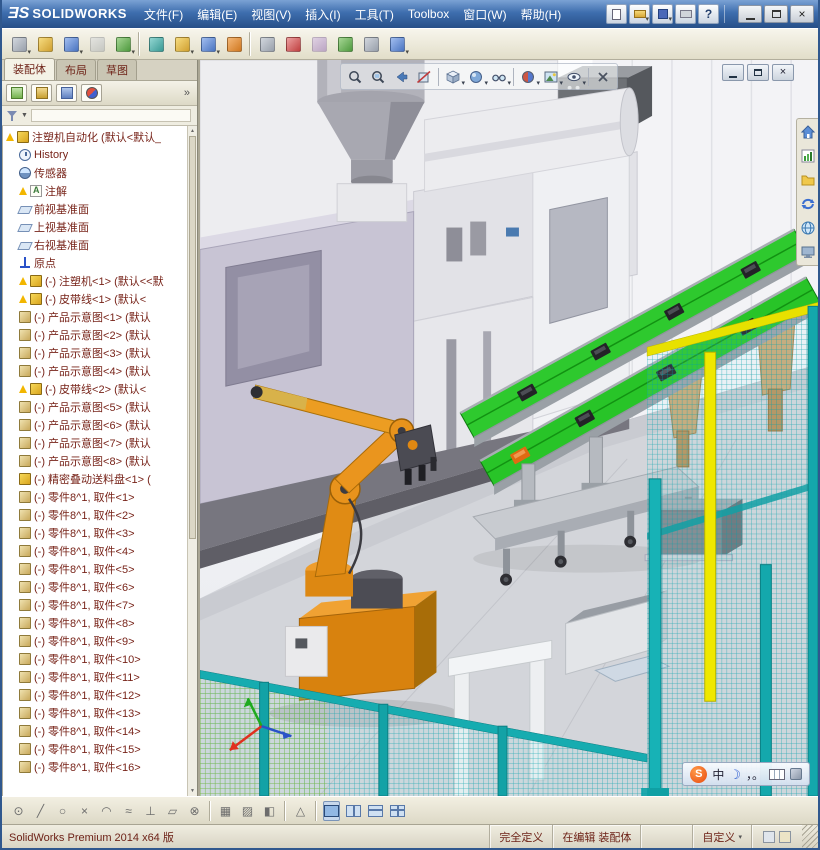 The height and width of the screenshot is (850, 820). Describe the element at coordinates (100, 461) in the screenshot. I see `tree-item: (-) 产品示意图<8> (默认` at that location.